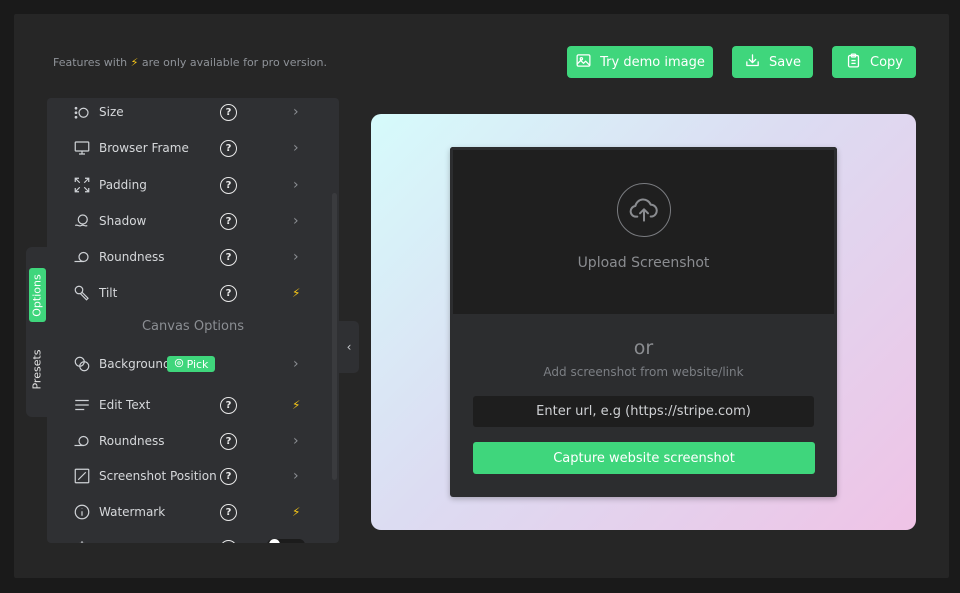  I want to click on toggle-knob, so click(274, 541).